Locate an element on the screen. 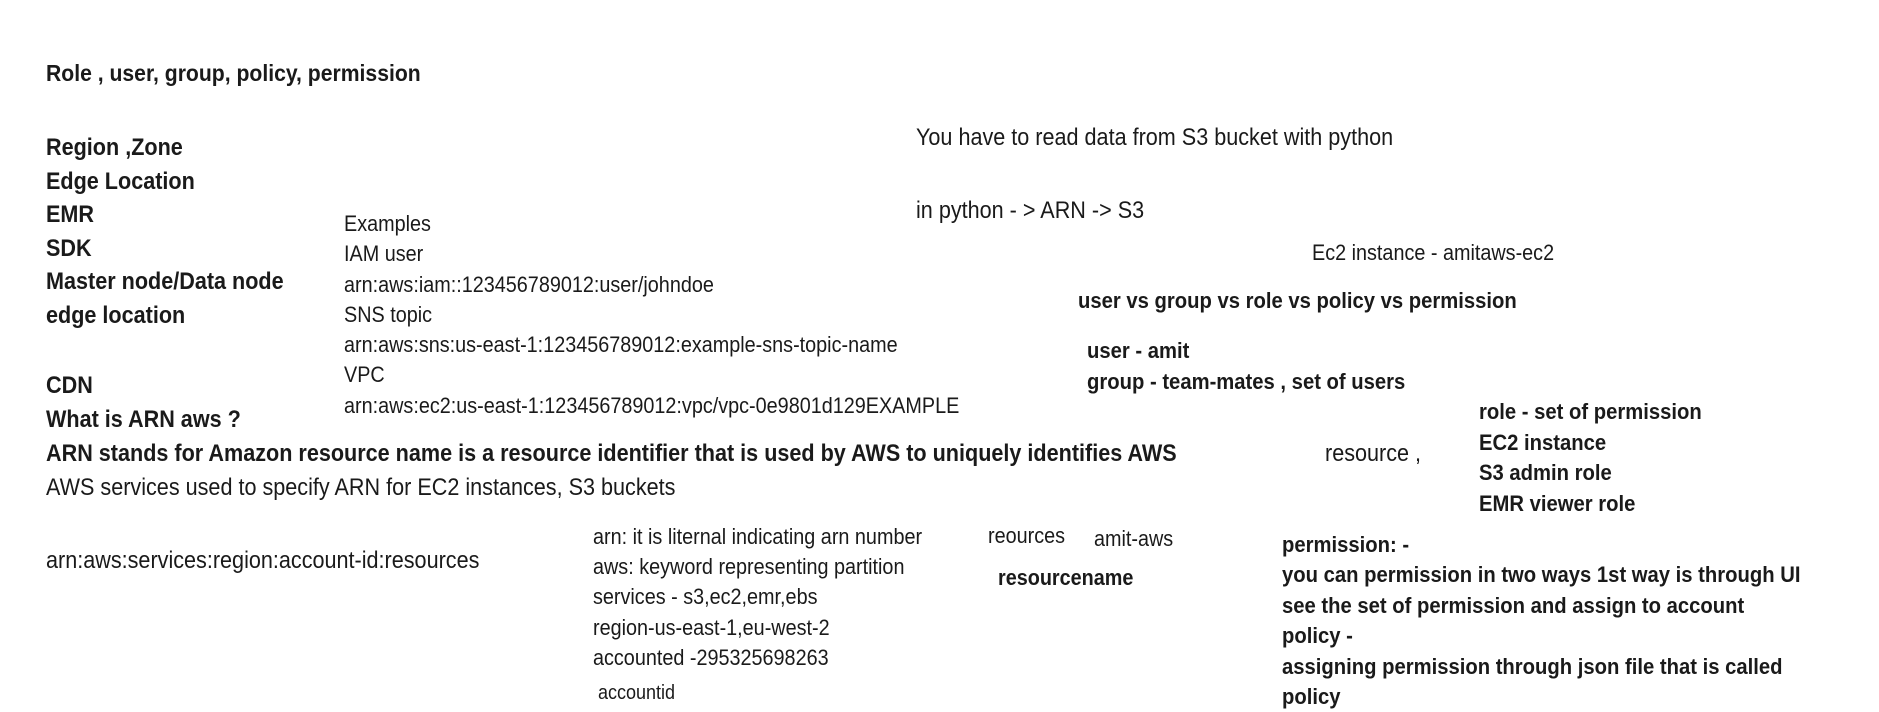 The height and width of the screenshot is (712, 1879). python-arn-note: in python - > ARN -> S3 is located at coordinates (1030, 210).